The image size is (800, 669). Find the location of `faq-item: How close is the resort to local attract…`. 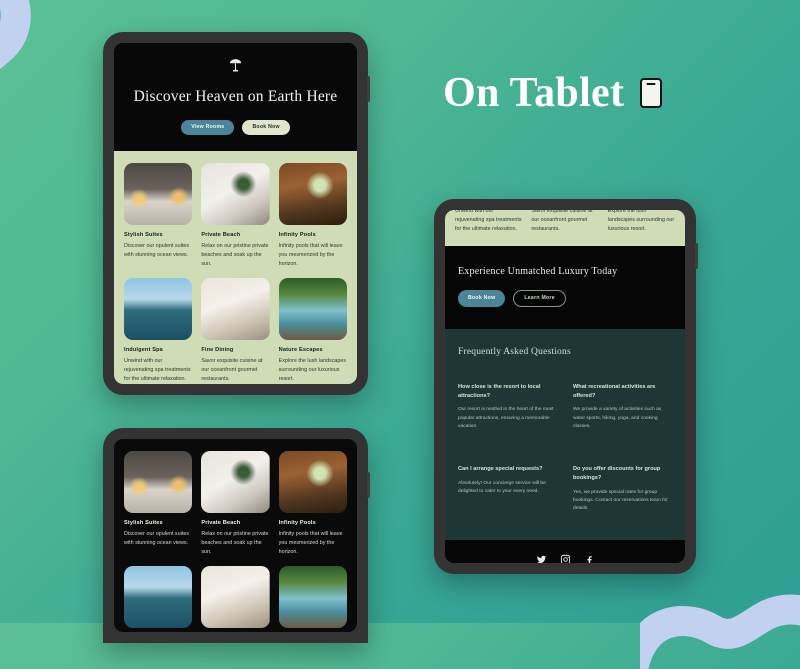

faq-item: How close is the resort to local attract… is located at coordinates (507, 407).